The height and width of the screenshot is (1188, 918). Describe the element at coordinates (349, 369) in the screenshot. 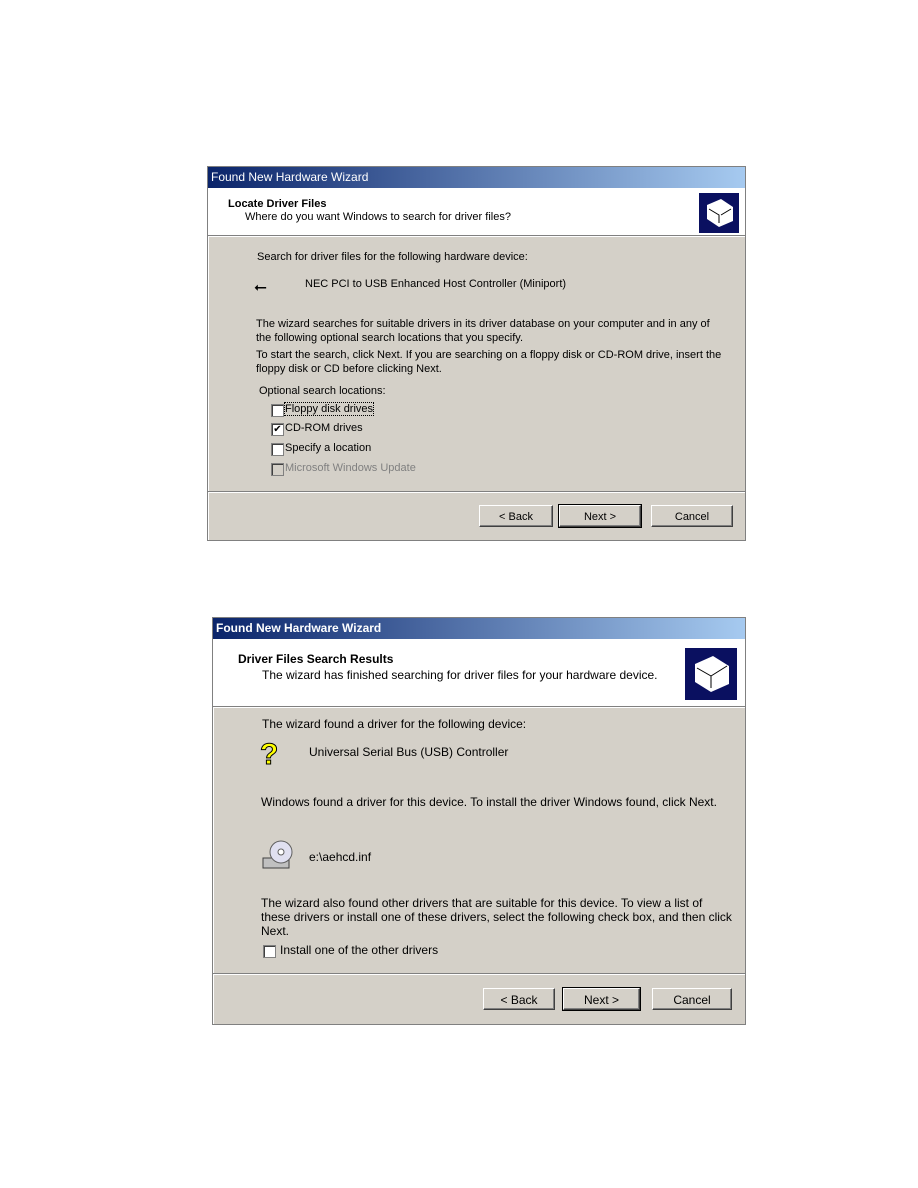

I see `instruction-line: floppy disk or CD before clicking Next.` at that location.